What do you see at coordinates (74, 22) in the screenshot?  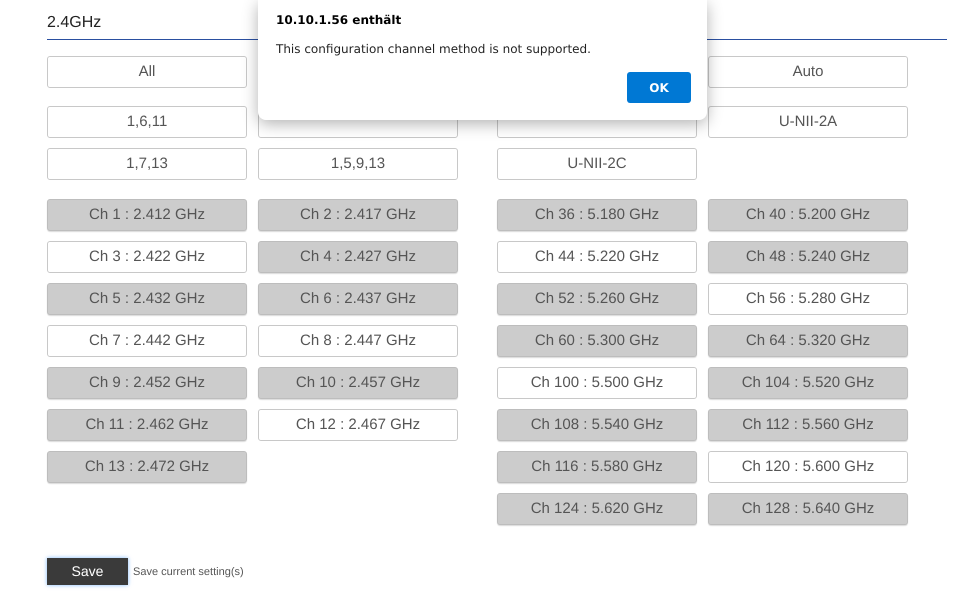 I see `section-title: 2.4GHz` at bounding box center [74, 22].